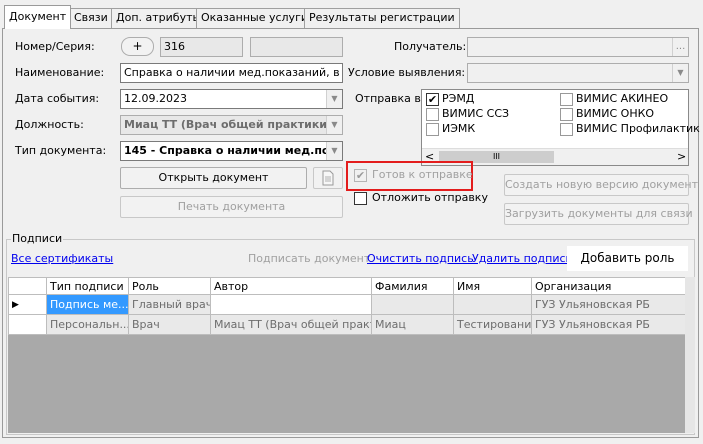  Describe the element at coordinates (432, 129) in the screenshot. I see `iemk-checkbox` at that location.